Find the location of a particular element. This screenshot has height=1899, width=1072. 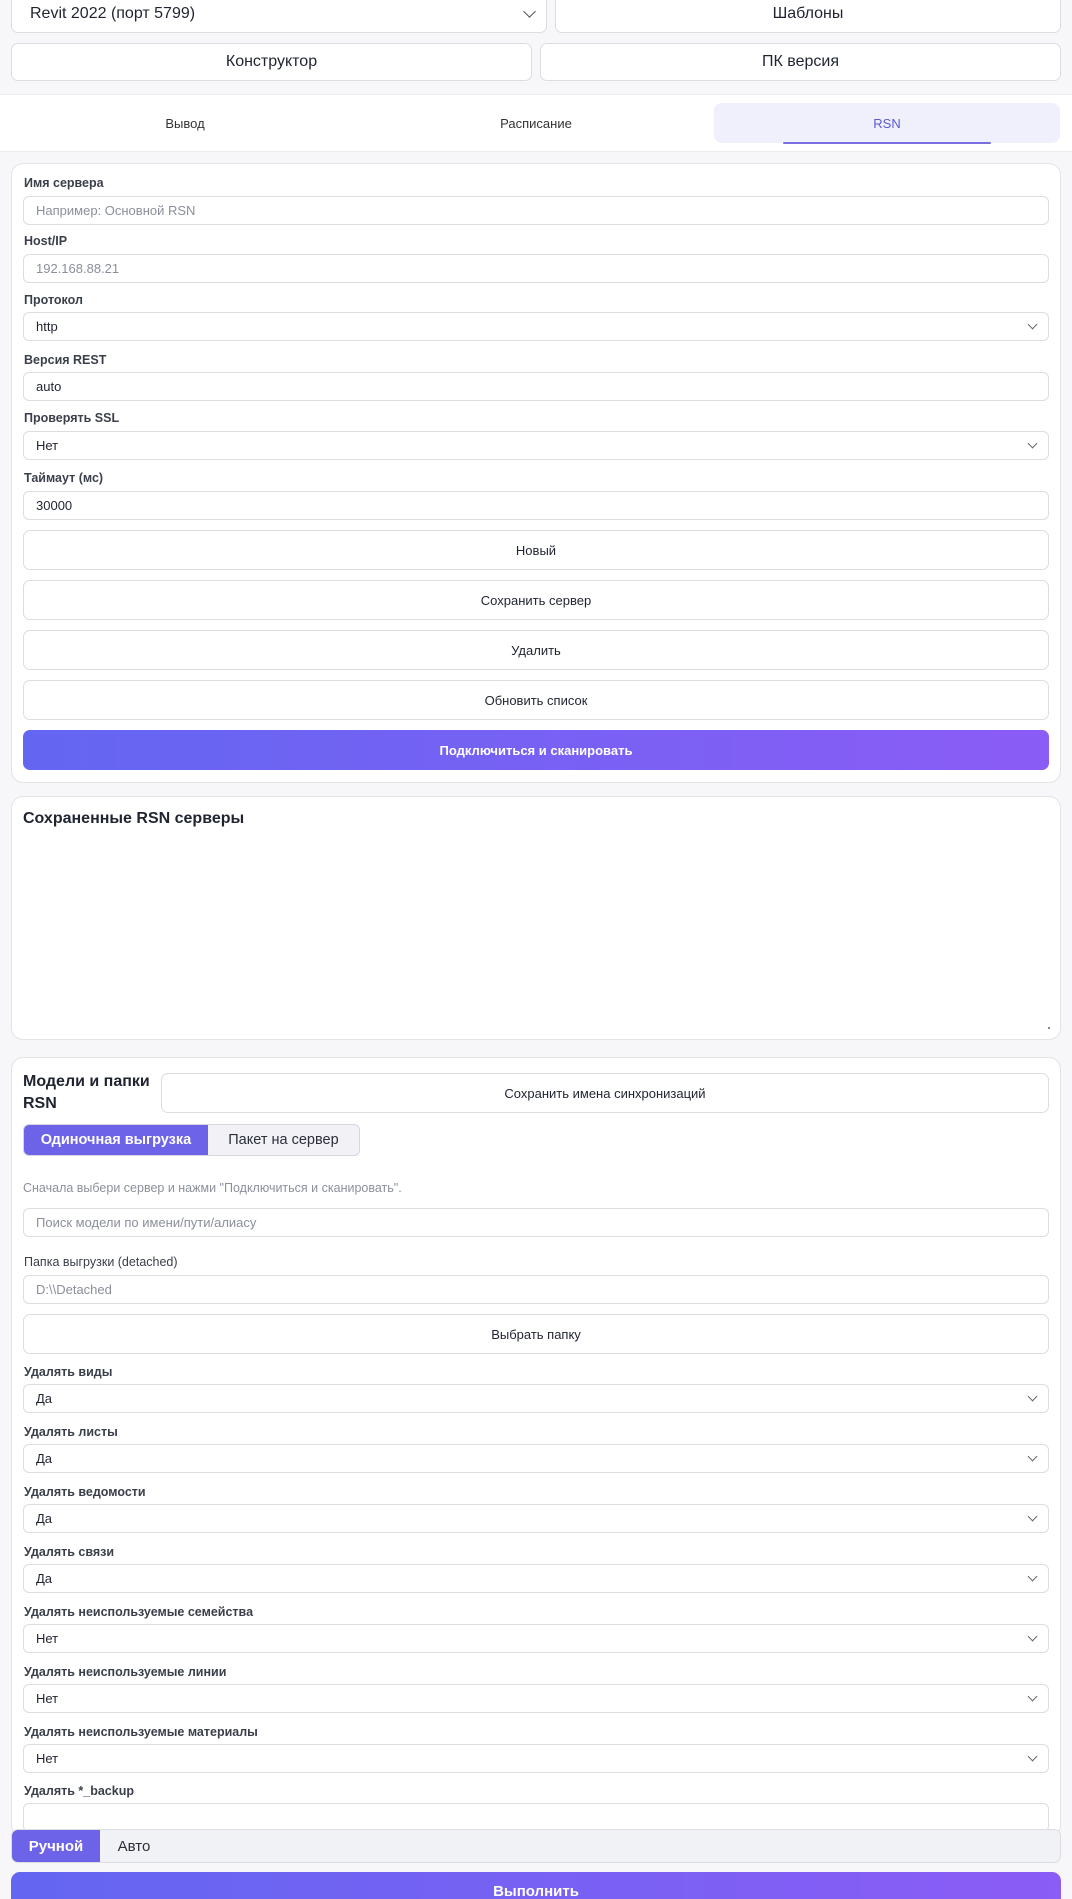

new-server-button: Новый is located at coordinates (536, 550).